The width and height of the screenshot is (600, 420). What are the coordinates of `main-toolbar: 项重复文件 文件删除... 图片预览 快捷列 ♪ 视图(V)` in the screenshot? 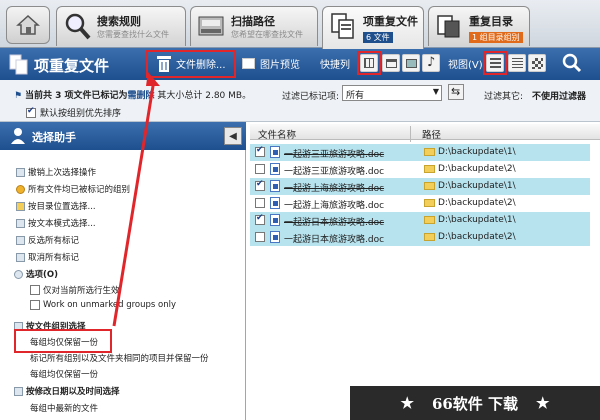 It's located at (300, 64).